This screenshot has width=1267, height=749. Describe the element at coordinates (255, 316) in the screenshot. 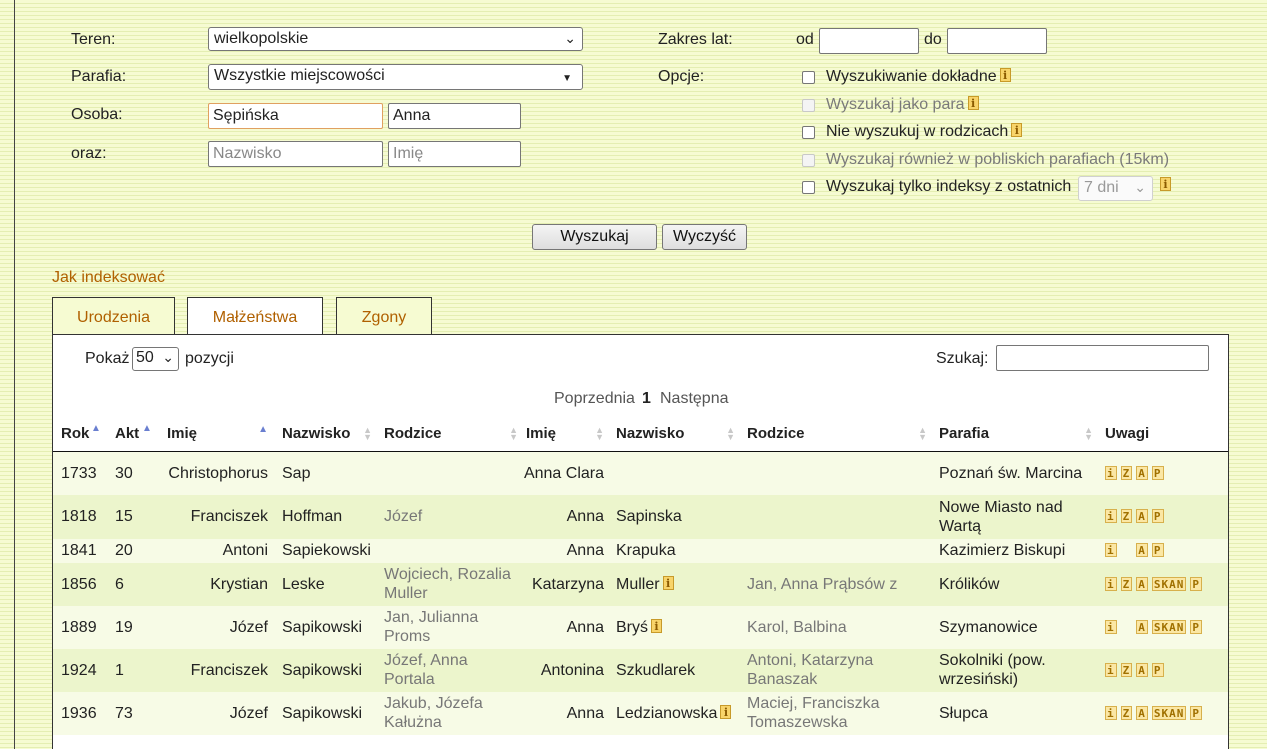

I see `tab-marriages: Małżeństwa` at that location.